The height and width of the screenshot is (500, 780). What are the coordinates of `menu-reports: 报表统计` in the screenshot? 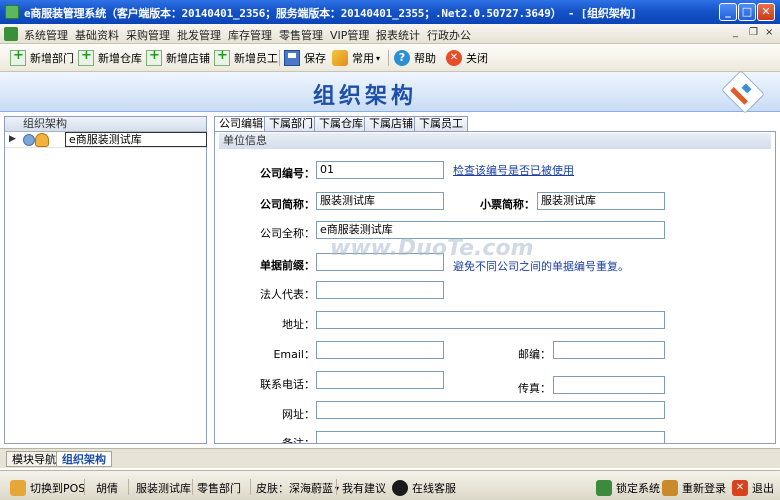 It's located at (398, 35).